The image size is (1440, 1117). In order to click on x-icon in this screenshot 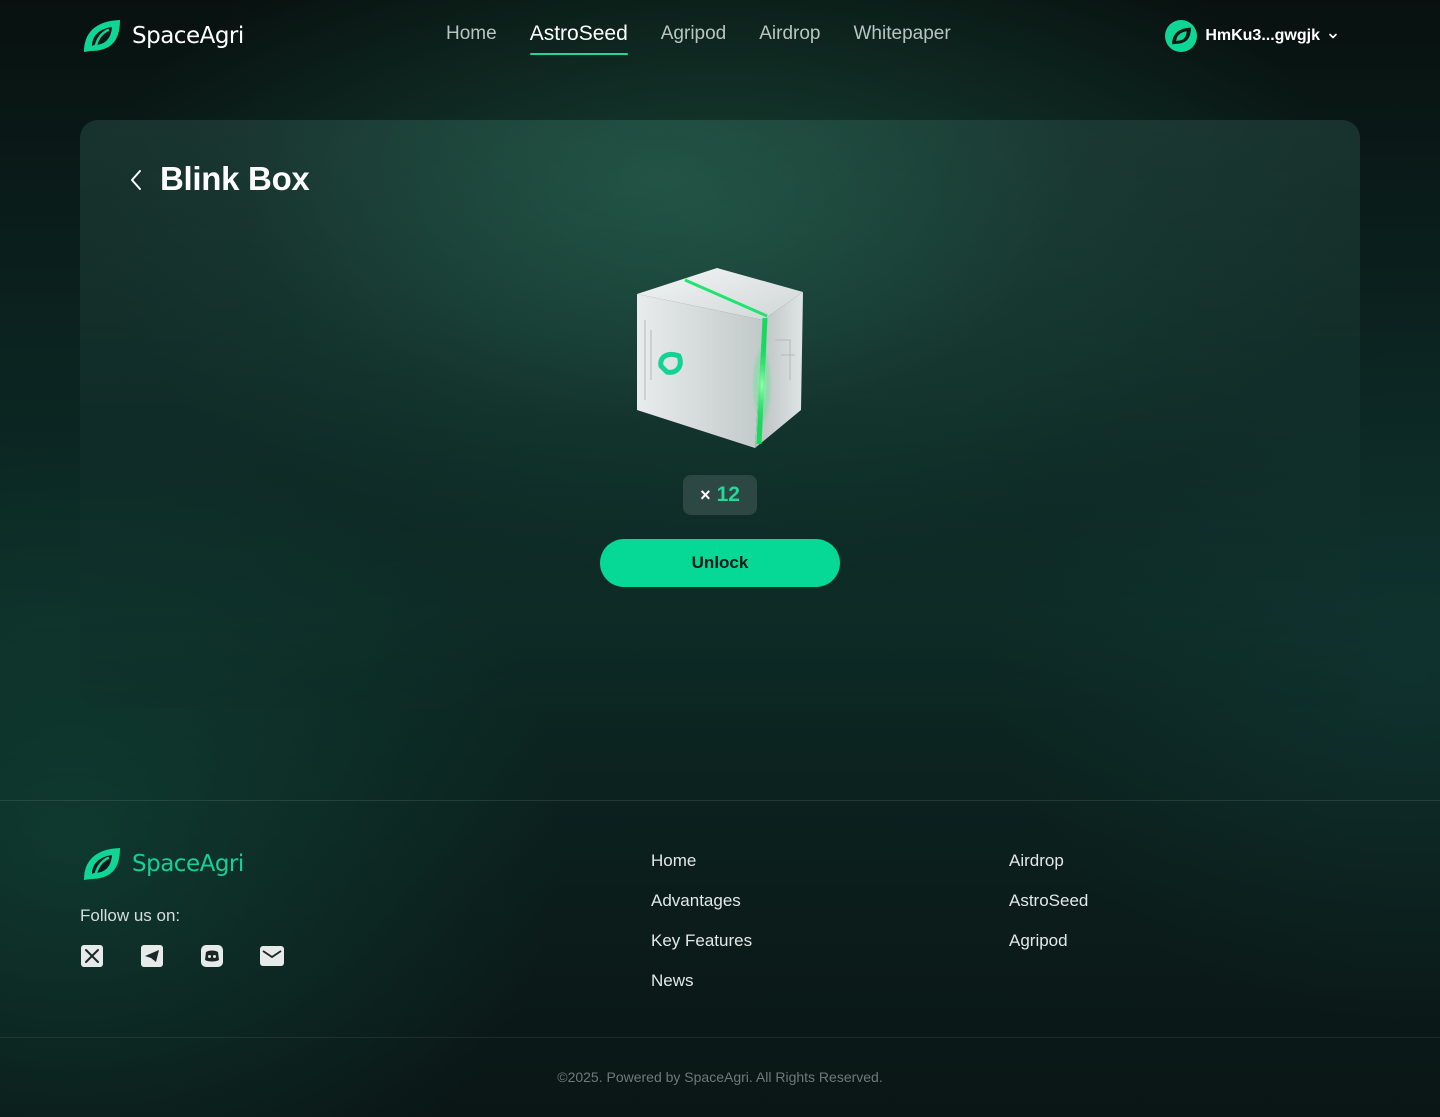, I will do `click(92, 956)`.